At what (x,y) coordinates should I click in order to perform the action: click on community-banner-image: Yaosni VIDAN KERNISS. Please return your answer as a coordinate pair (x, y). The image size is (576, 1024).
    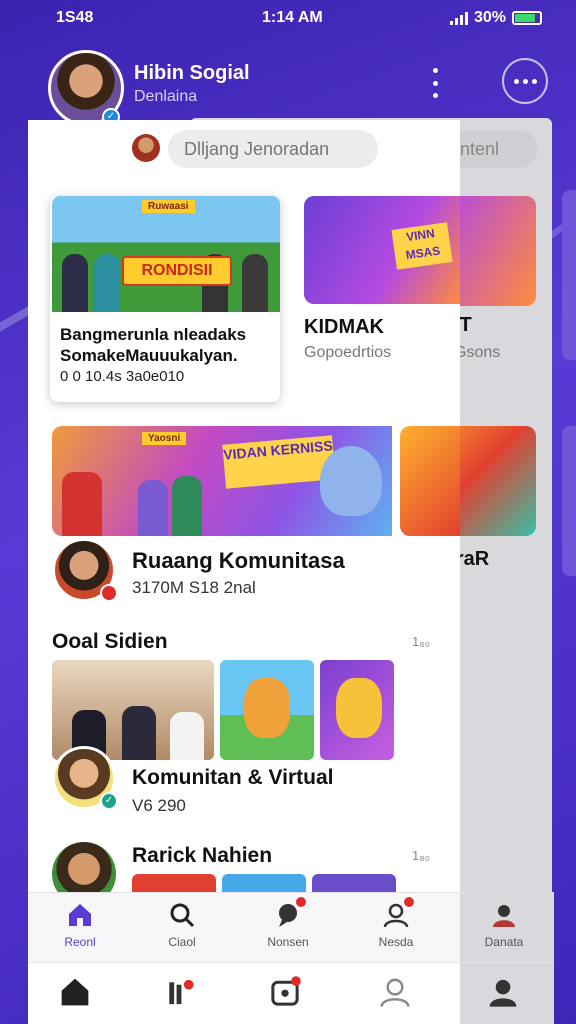
    Looking at the image, I should click on (222, 481).